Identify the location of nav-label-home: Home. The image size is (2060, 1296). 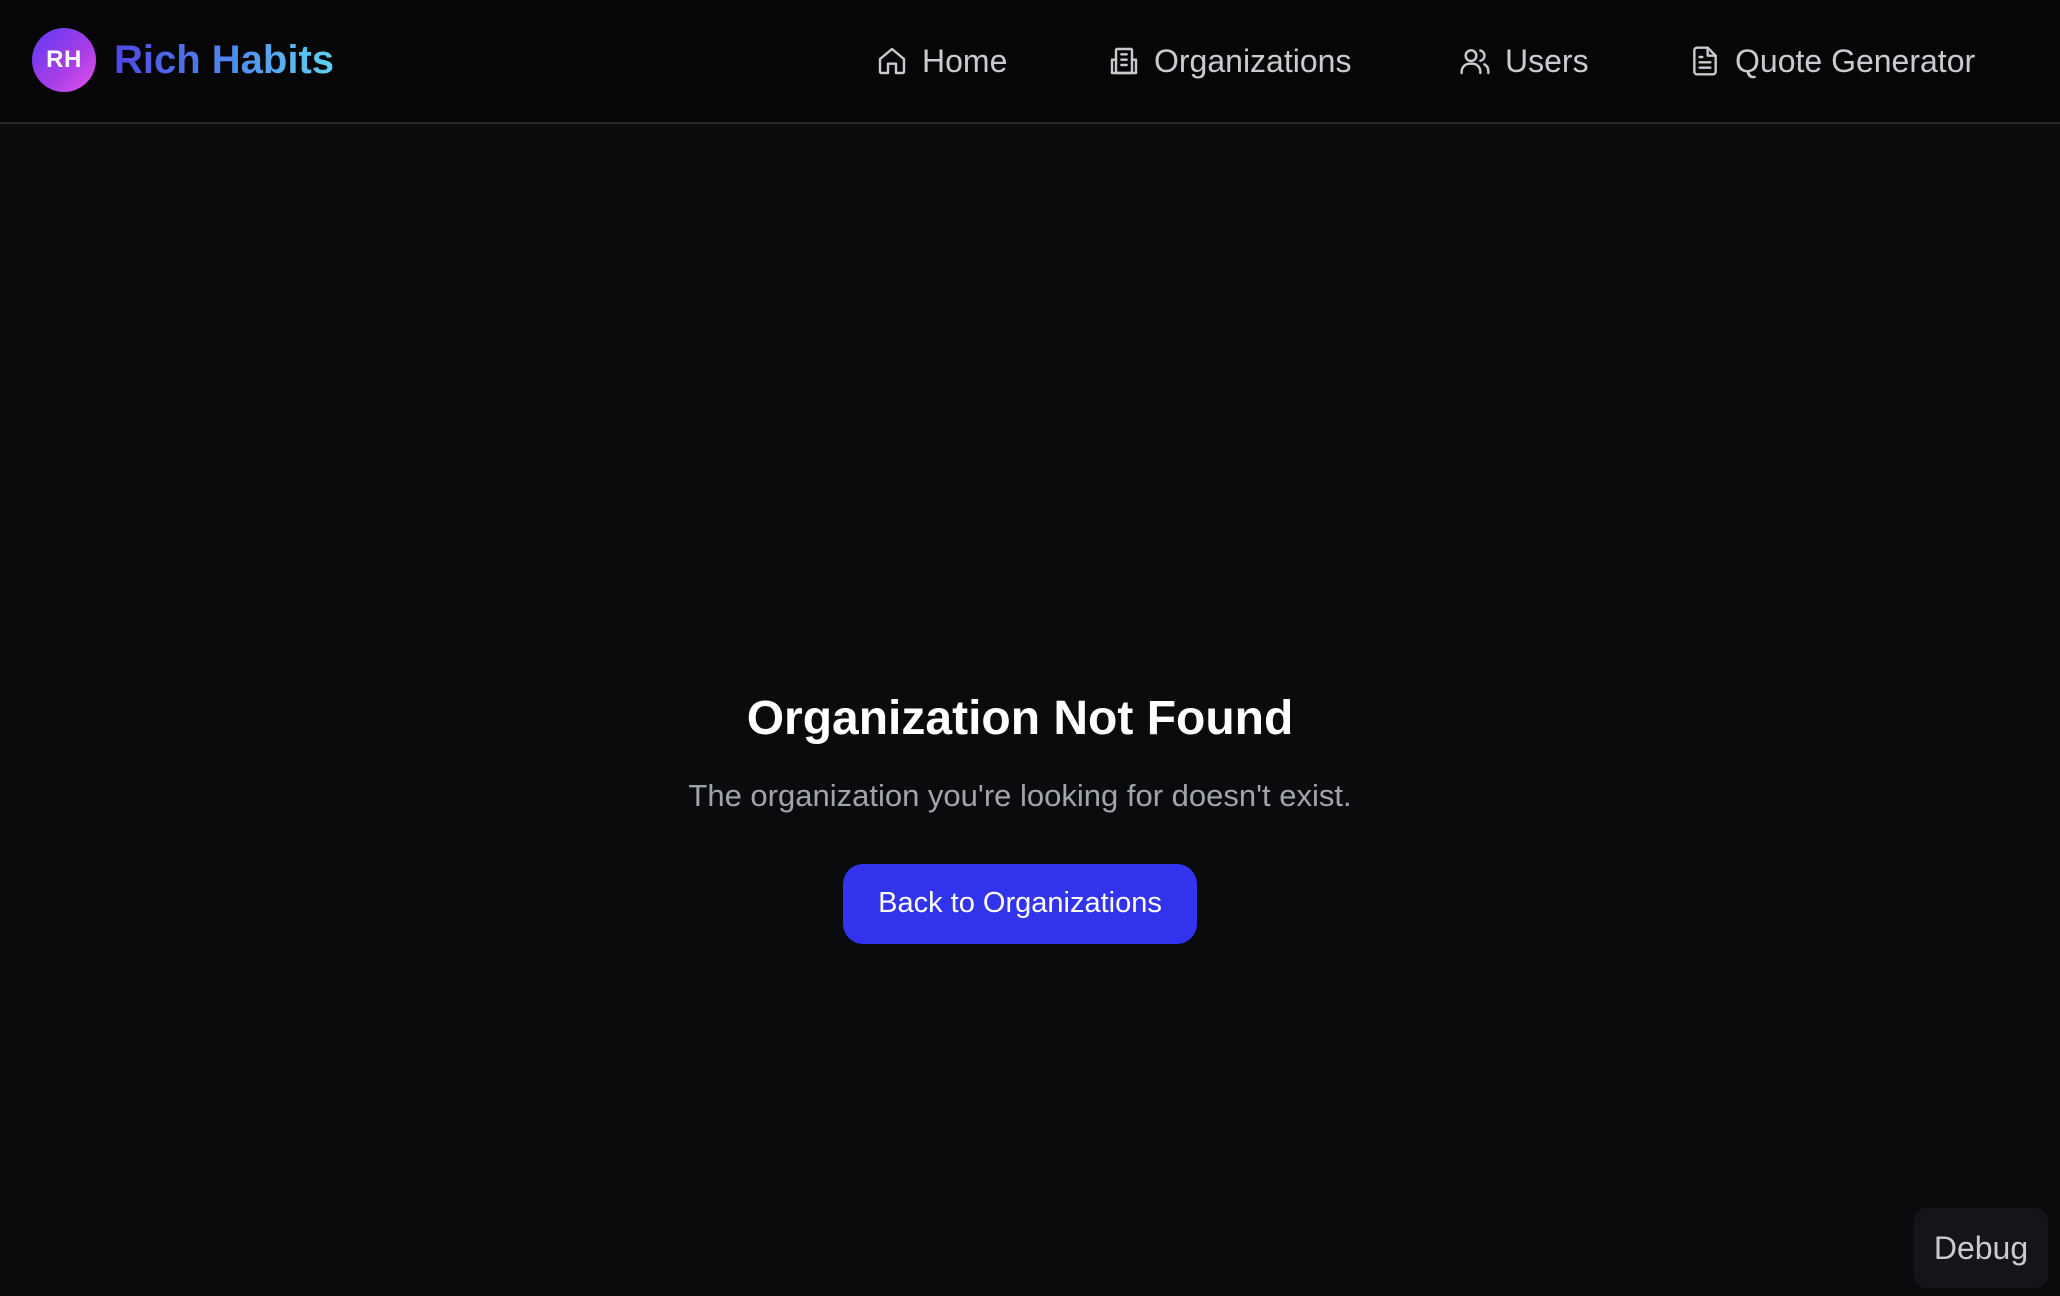
(965, 60).